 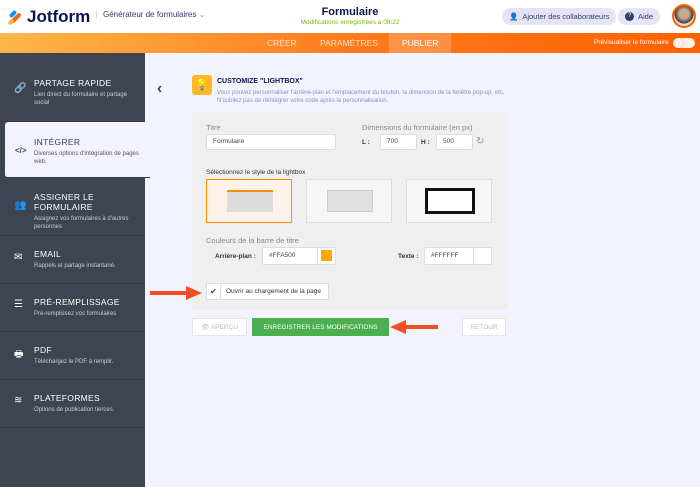 I want to click on sidebar-item-pdf: 🖶 PDF Téléchargez le PDF à remplir., so click(x=72, y=356).